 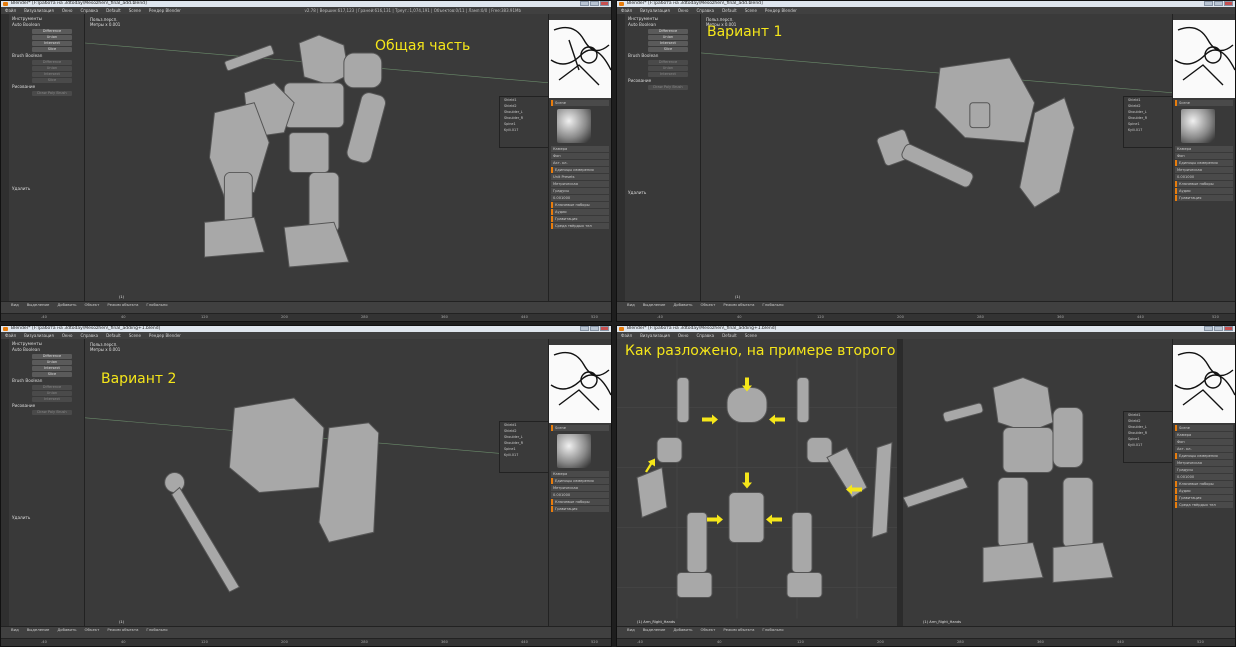 I want to click on exploded-robot, so click(x=757, y=483).